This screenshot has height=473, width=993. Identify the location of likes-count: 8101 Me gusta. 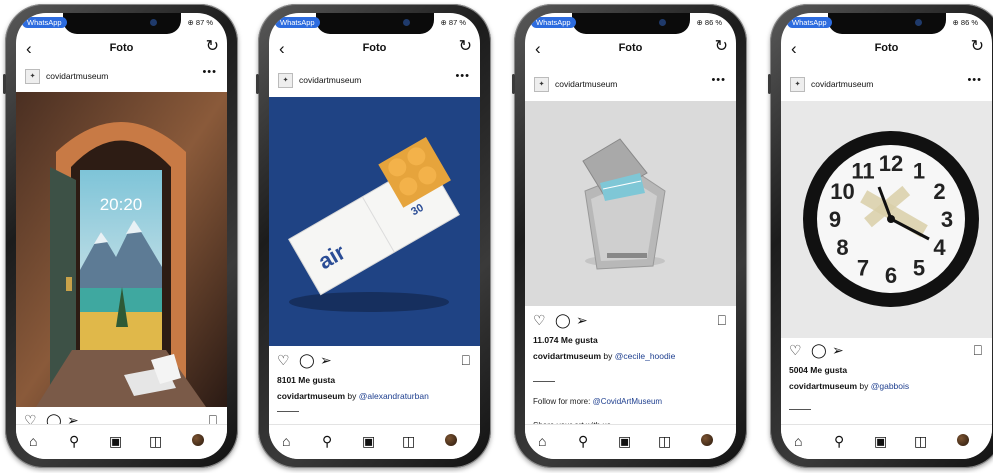
(306, 380).